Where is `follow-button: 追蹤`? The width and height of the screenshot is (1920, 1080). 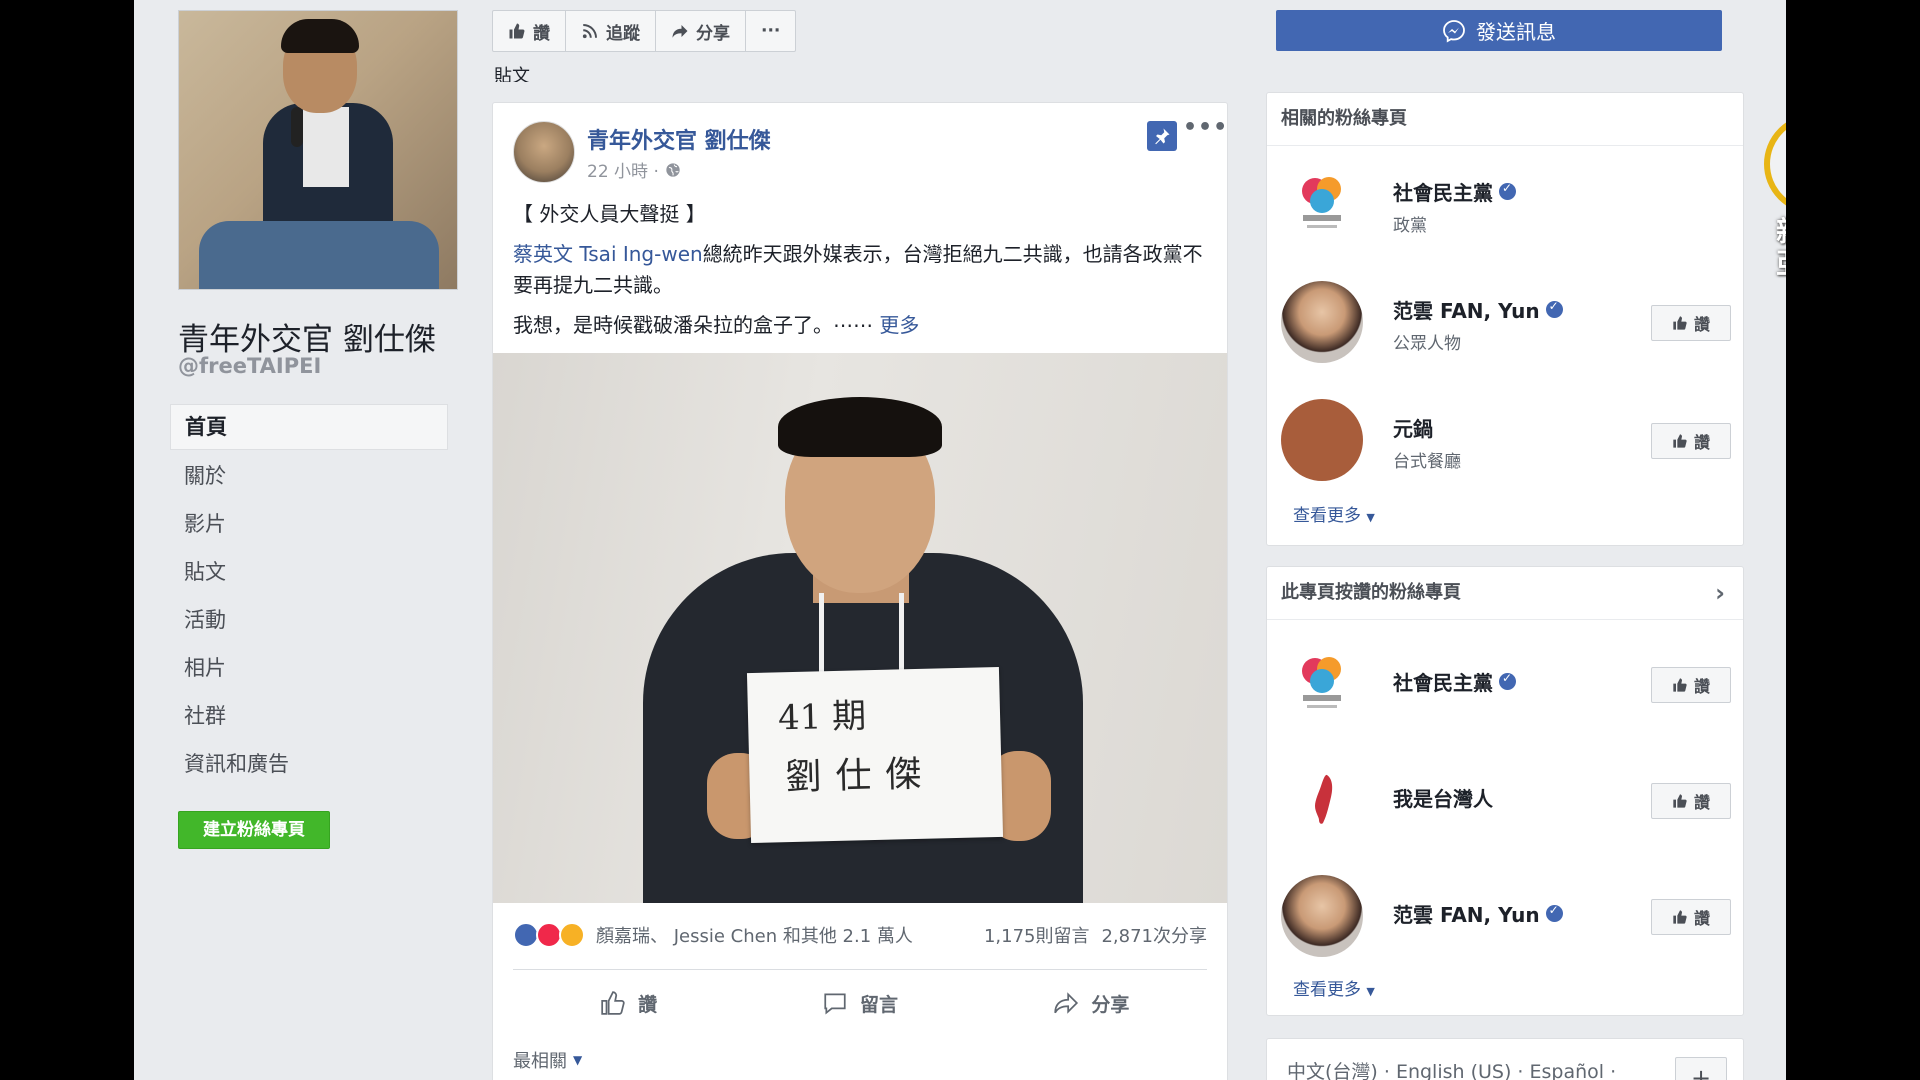 follow-button: 追蹤 is located at coordinates (611, 31).